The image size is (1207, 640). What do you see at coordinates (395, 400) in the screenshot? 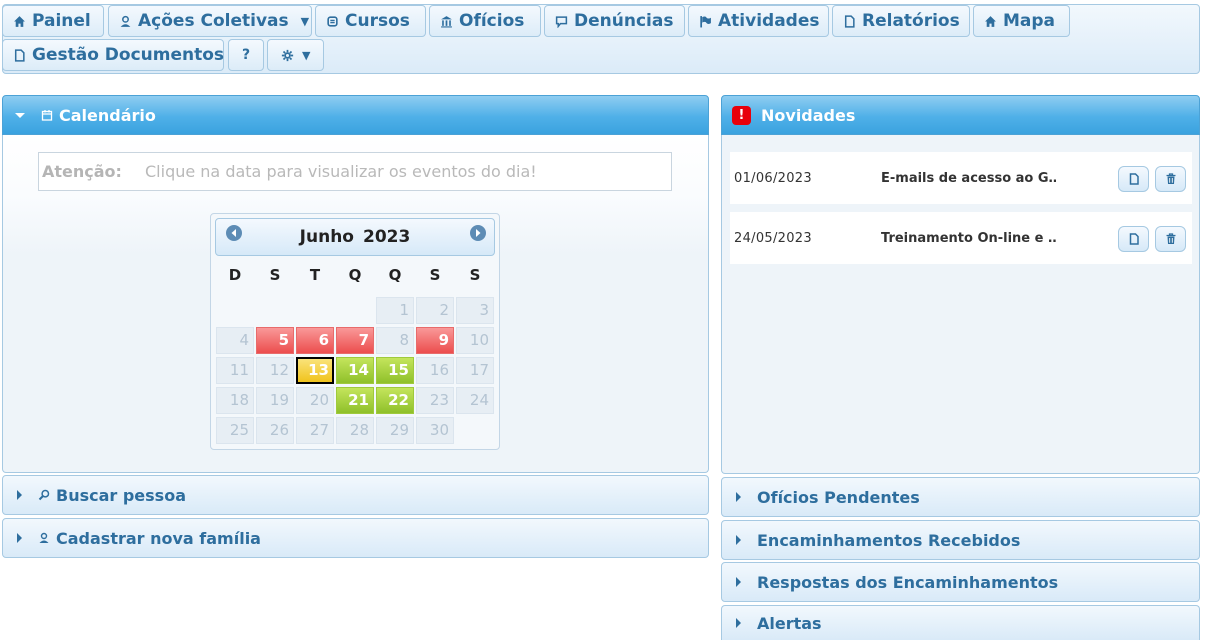
I see `calendar-day: 22` at bounding box center [395, 400].